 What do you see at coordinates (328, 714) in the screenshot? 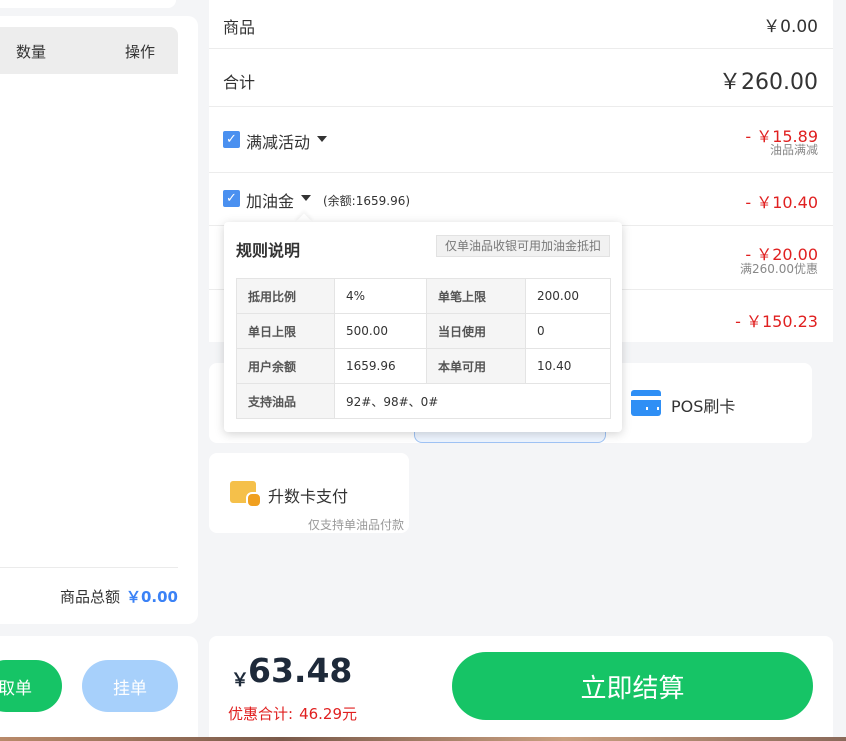
I see `discount-value: 46.29元` at bounding box center [328, 714].